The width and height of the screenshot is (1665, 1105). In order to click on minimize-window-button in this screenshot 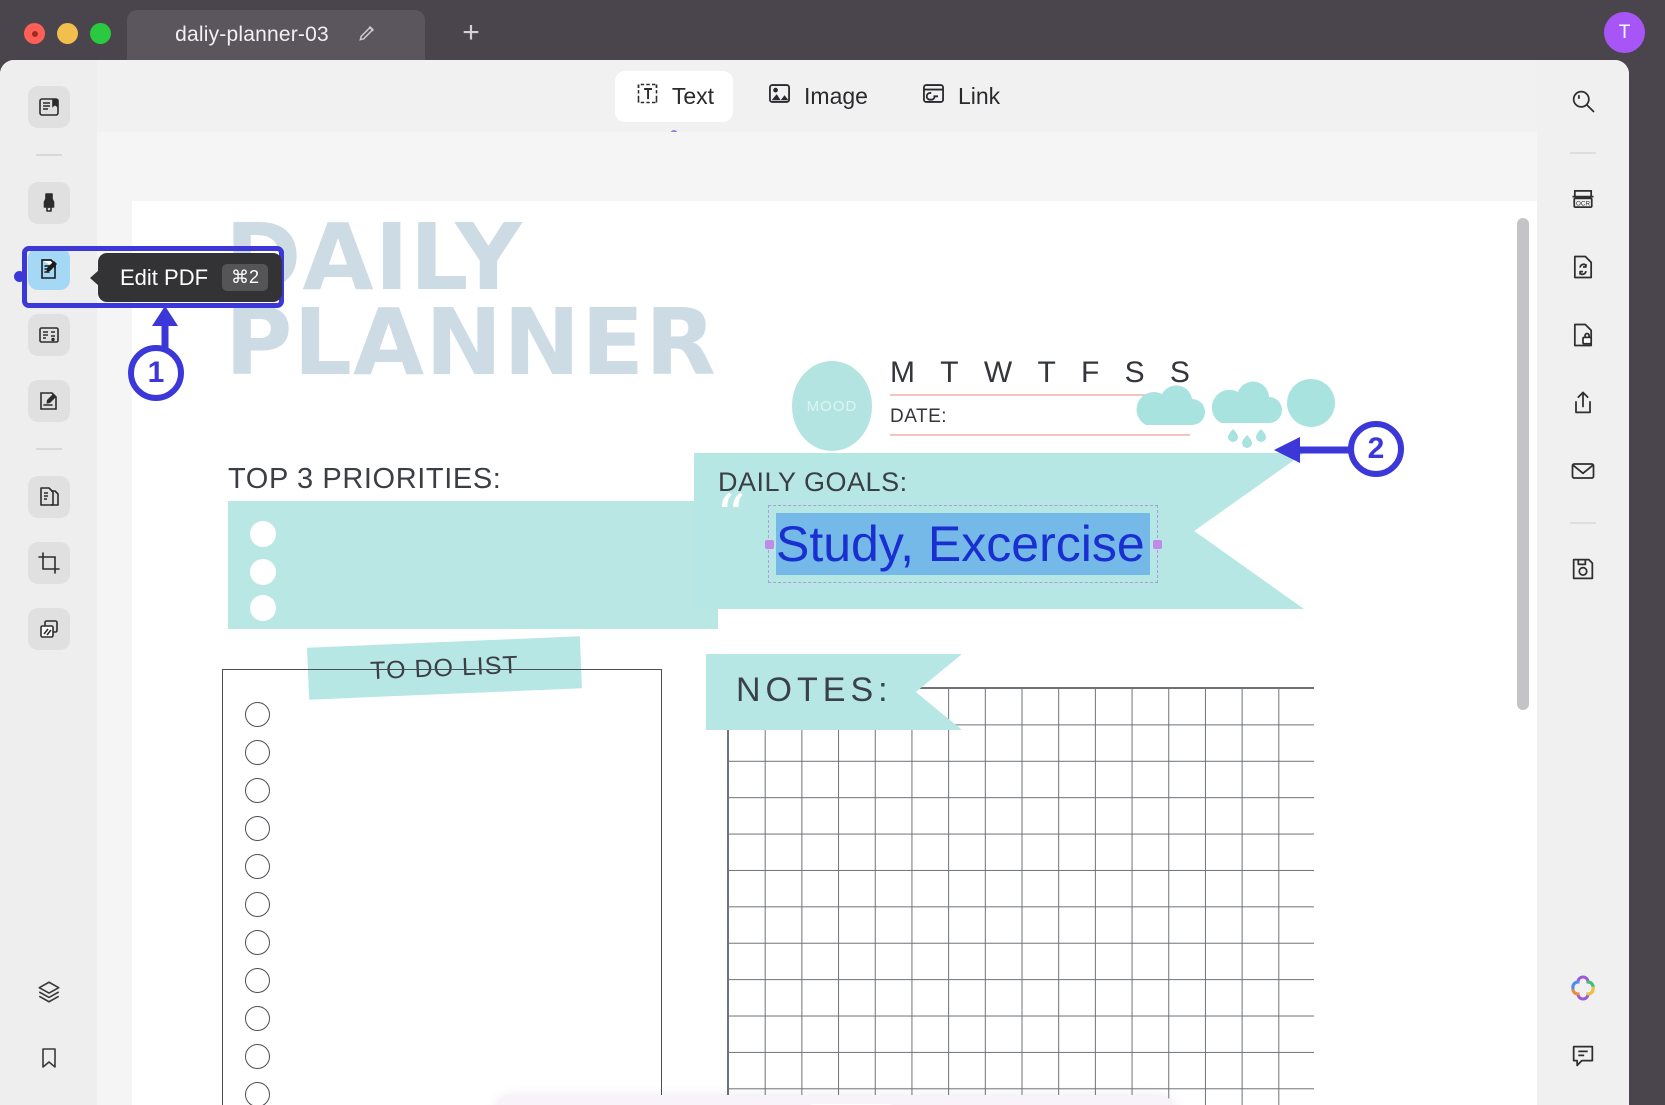, I will do `click(67, 33)`.